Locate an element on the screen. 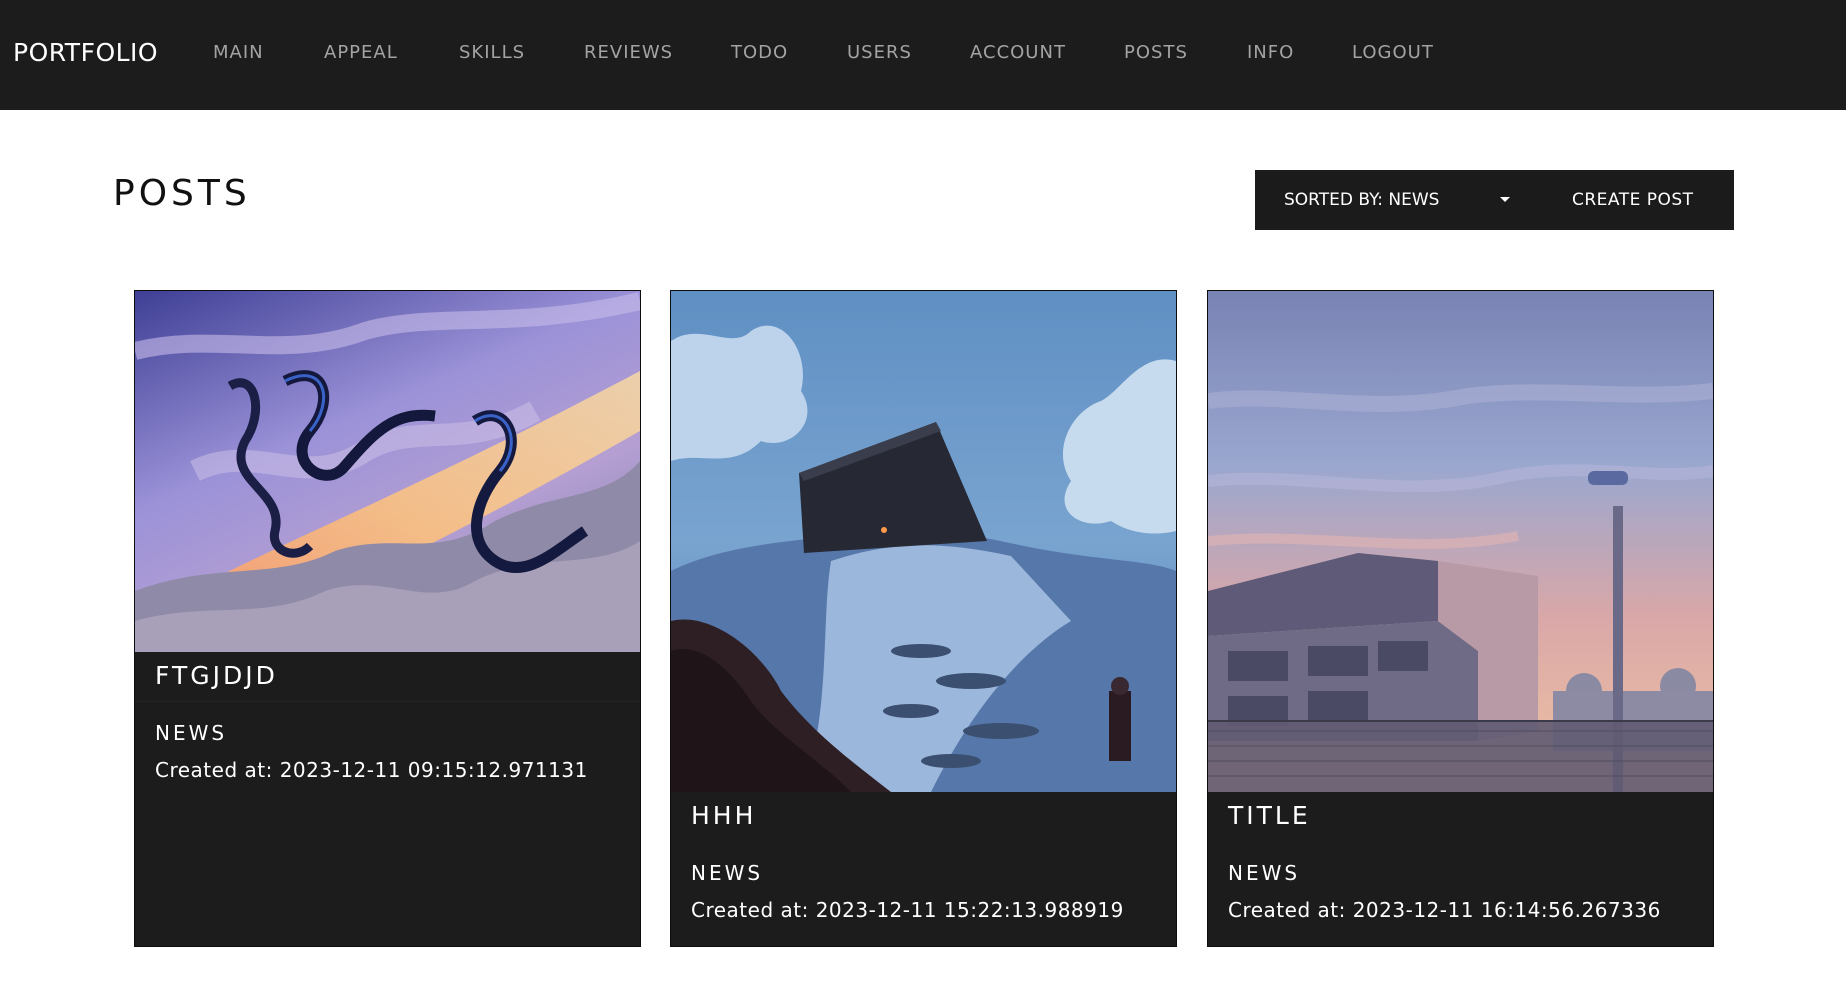 Image resolution: width=1846 pixels, height=983 pixels. post-title: TITLE is located at coordinates (1269, 815).